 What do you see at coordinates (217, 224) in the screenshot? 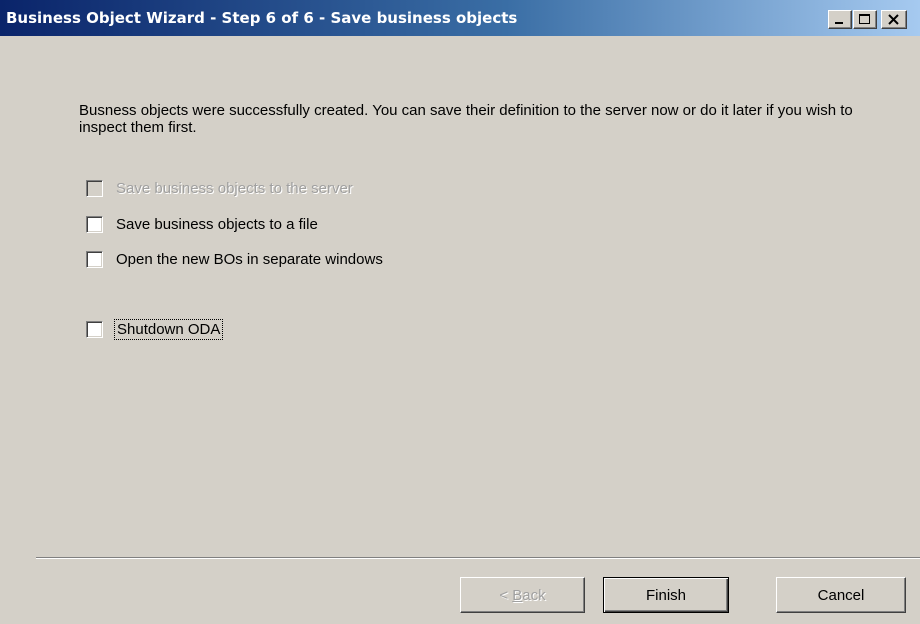
I see `save-to-file-label: Save business objects to a file` at bounding box center [217, 224].